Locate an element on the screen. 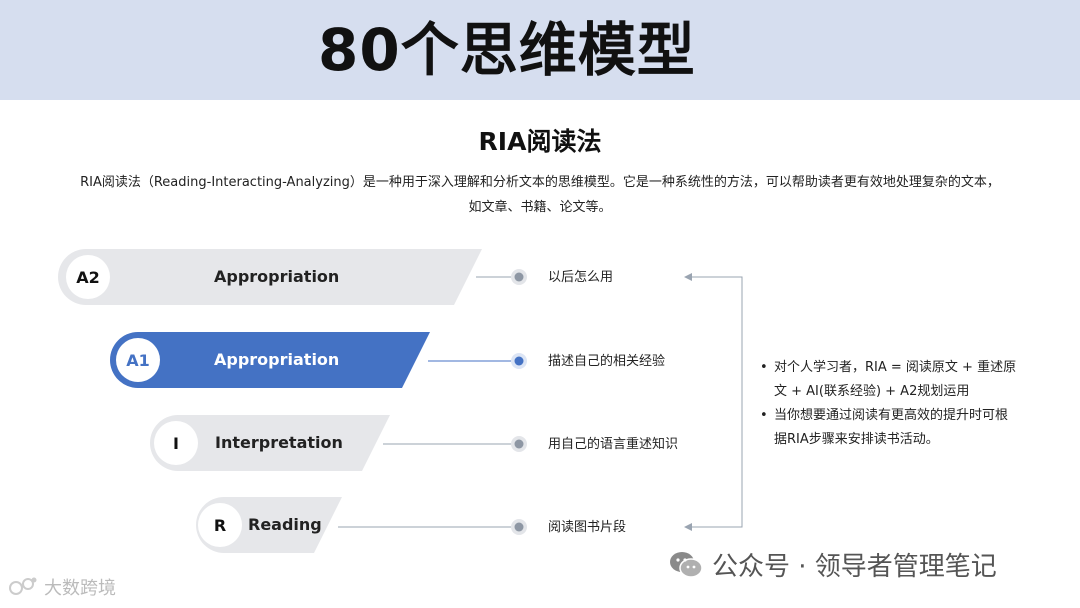 This screenshot has height=608, width=1080. section-title: RIA阅读法 is located at coordinates (540, 141).